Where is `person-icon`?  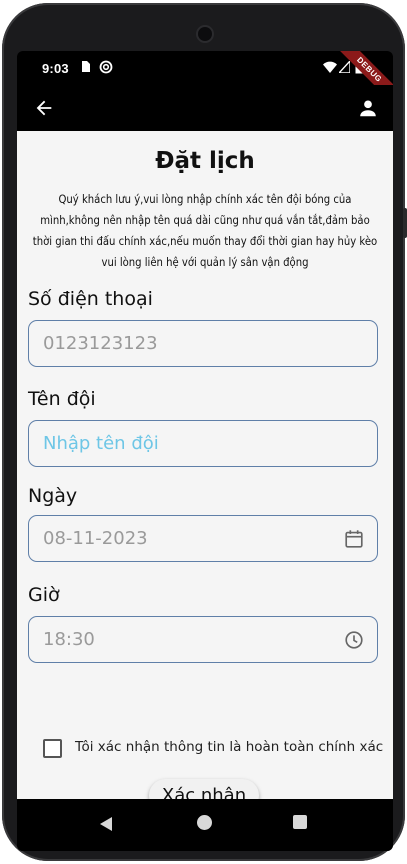
person-icon is located at coordinates (368, 108).